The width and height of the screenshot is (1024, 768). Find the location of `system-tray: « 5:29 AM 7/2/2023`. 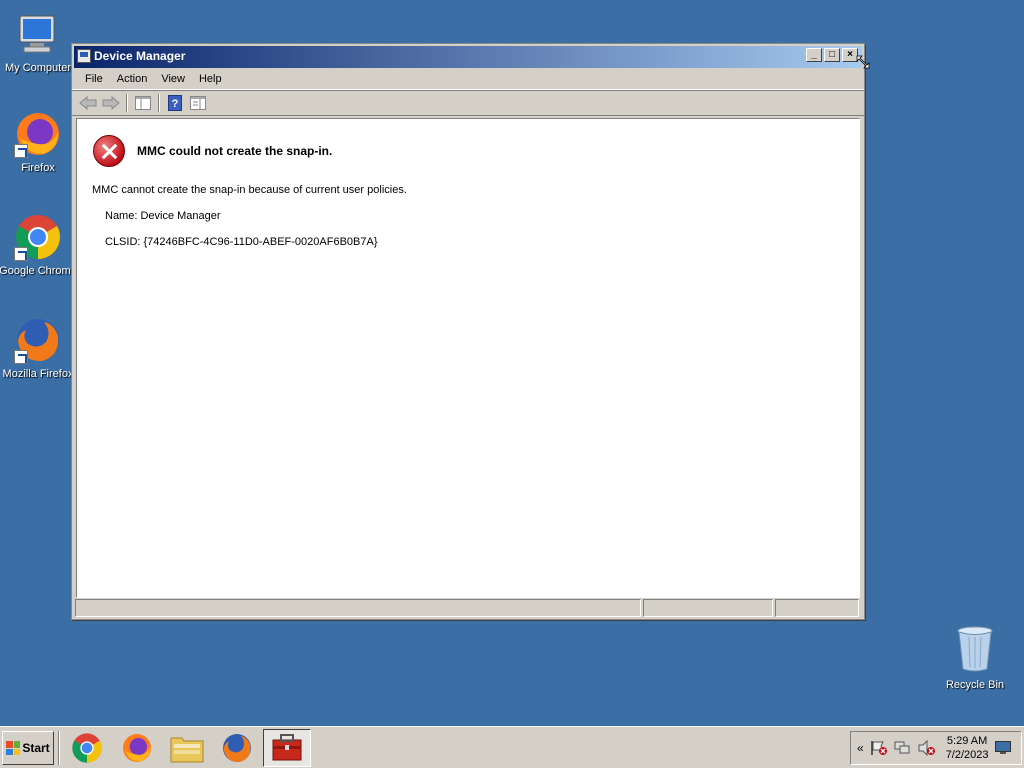

system-tray: « 5:29 AM 7/2/2023 is located at coordinates (936, 748).